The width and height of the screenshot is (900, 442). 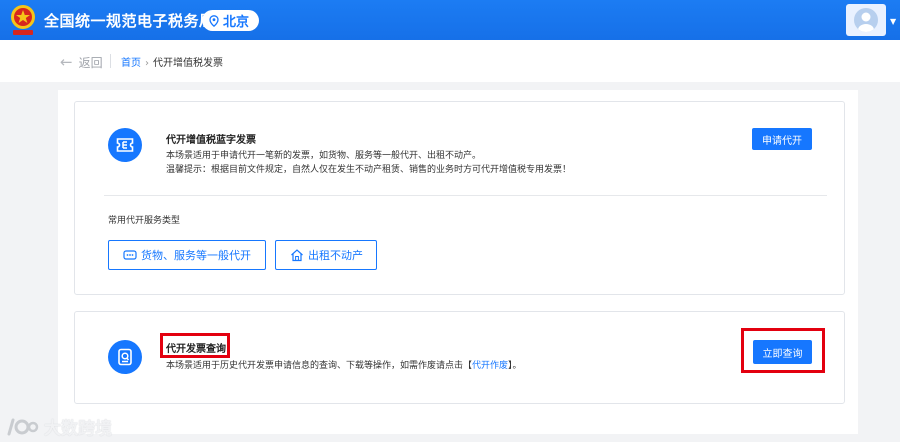 I want to click on blue-invoice-title: 代开增值税蓝字发票, so click(x=211, y=140).